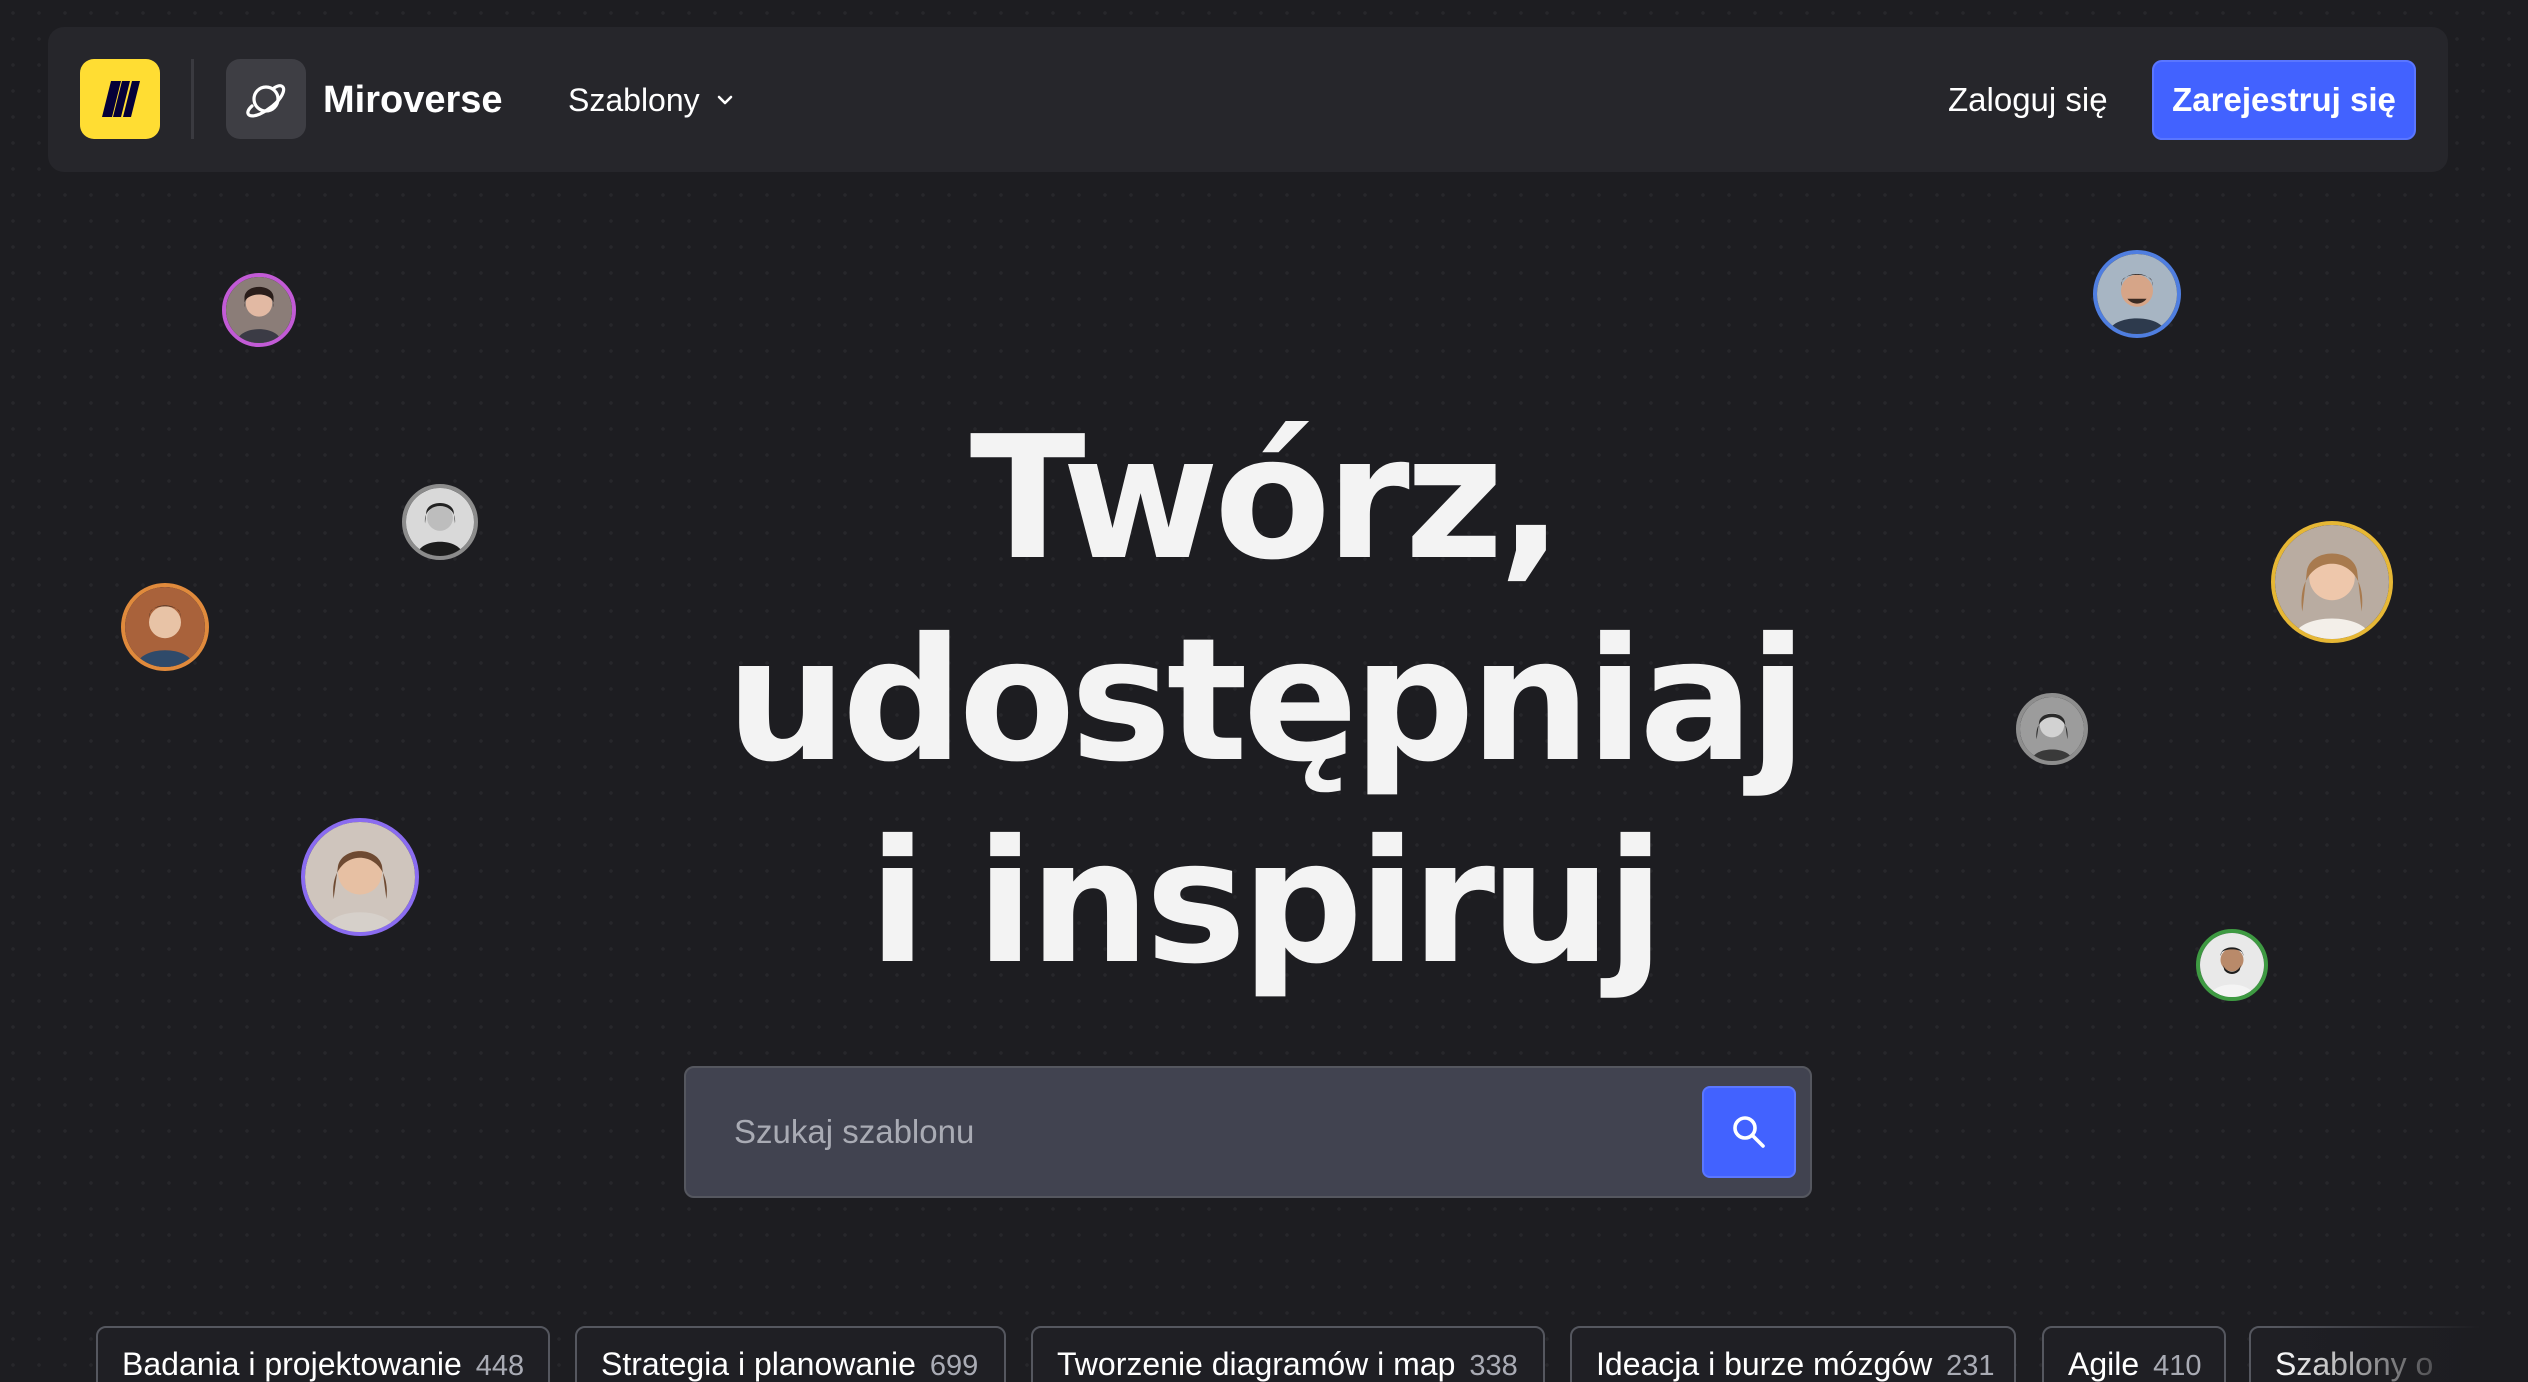 This screenshot has height=1382, width=2528. I want to click on signup-button: Zarejestruj się, so click(2284, 100).